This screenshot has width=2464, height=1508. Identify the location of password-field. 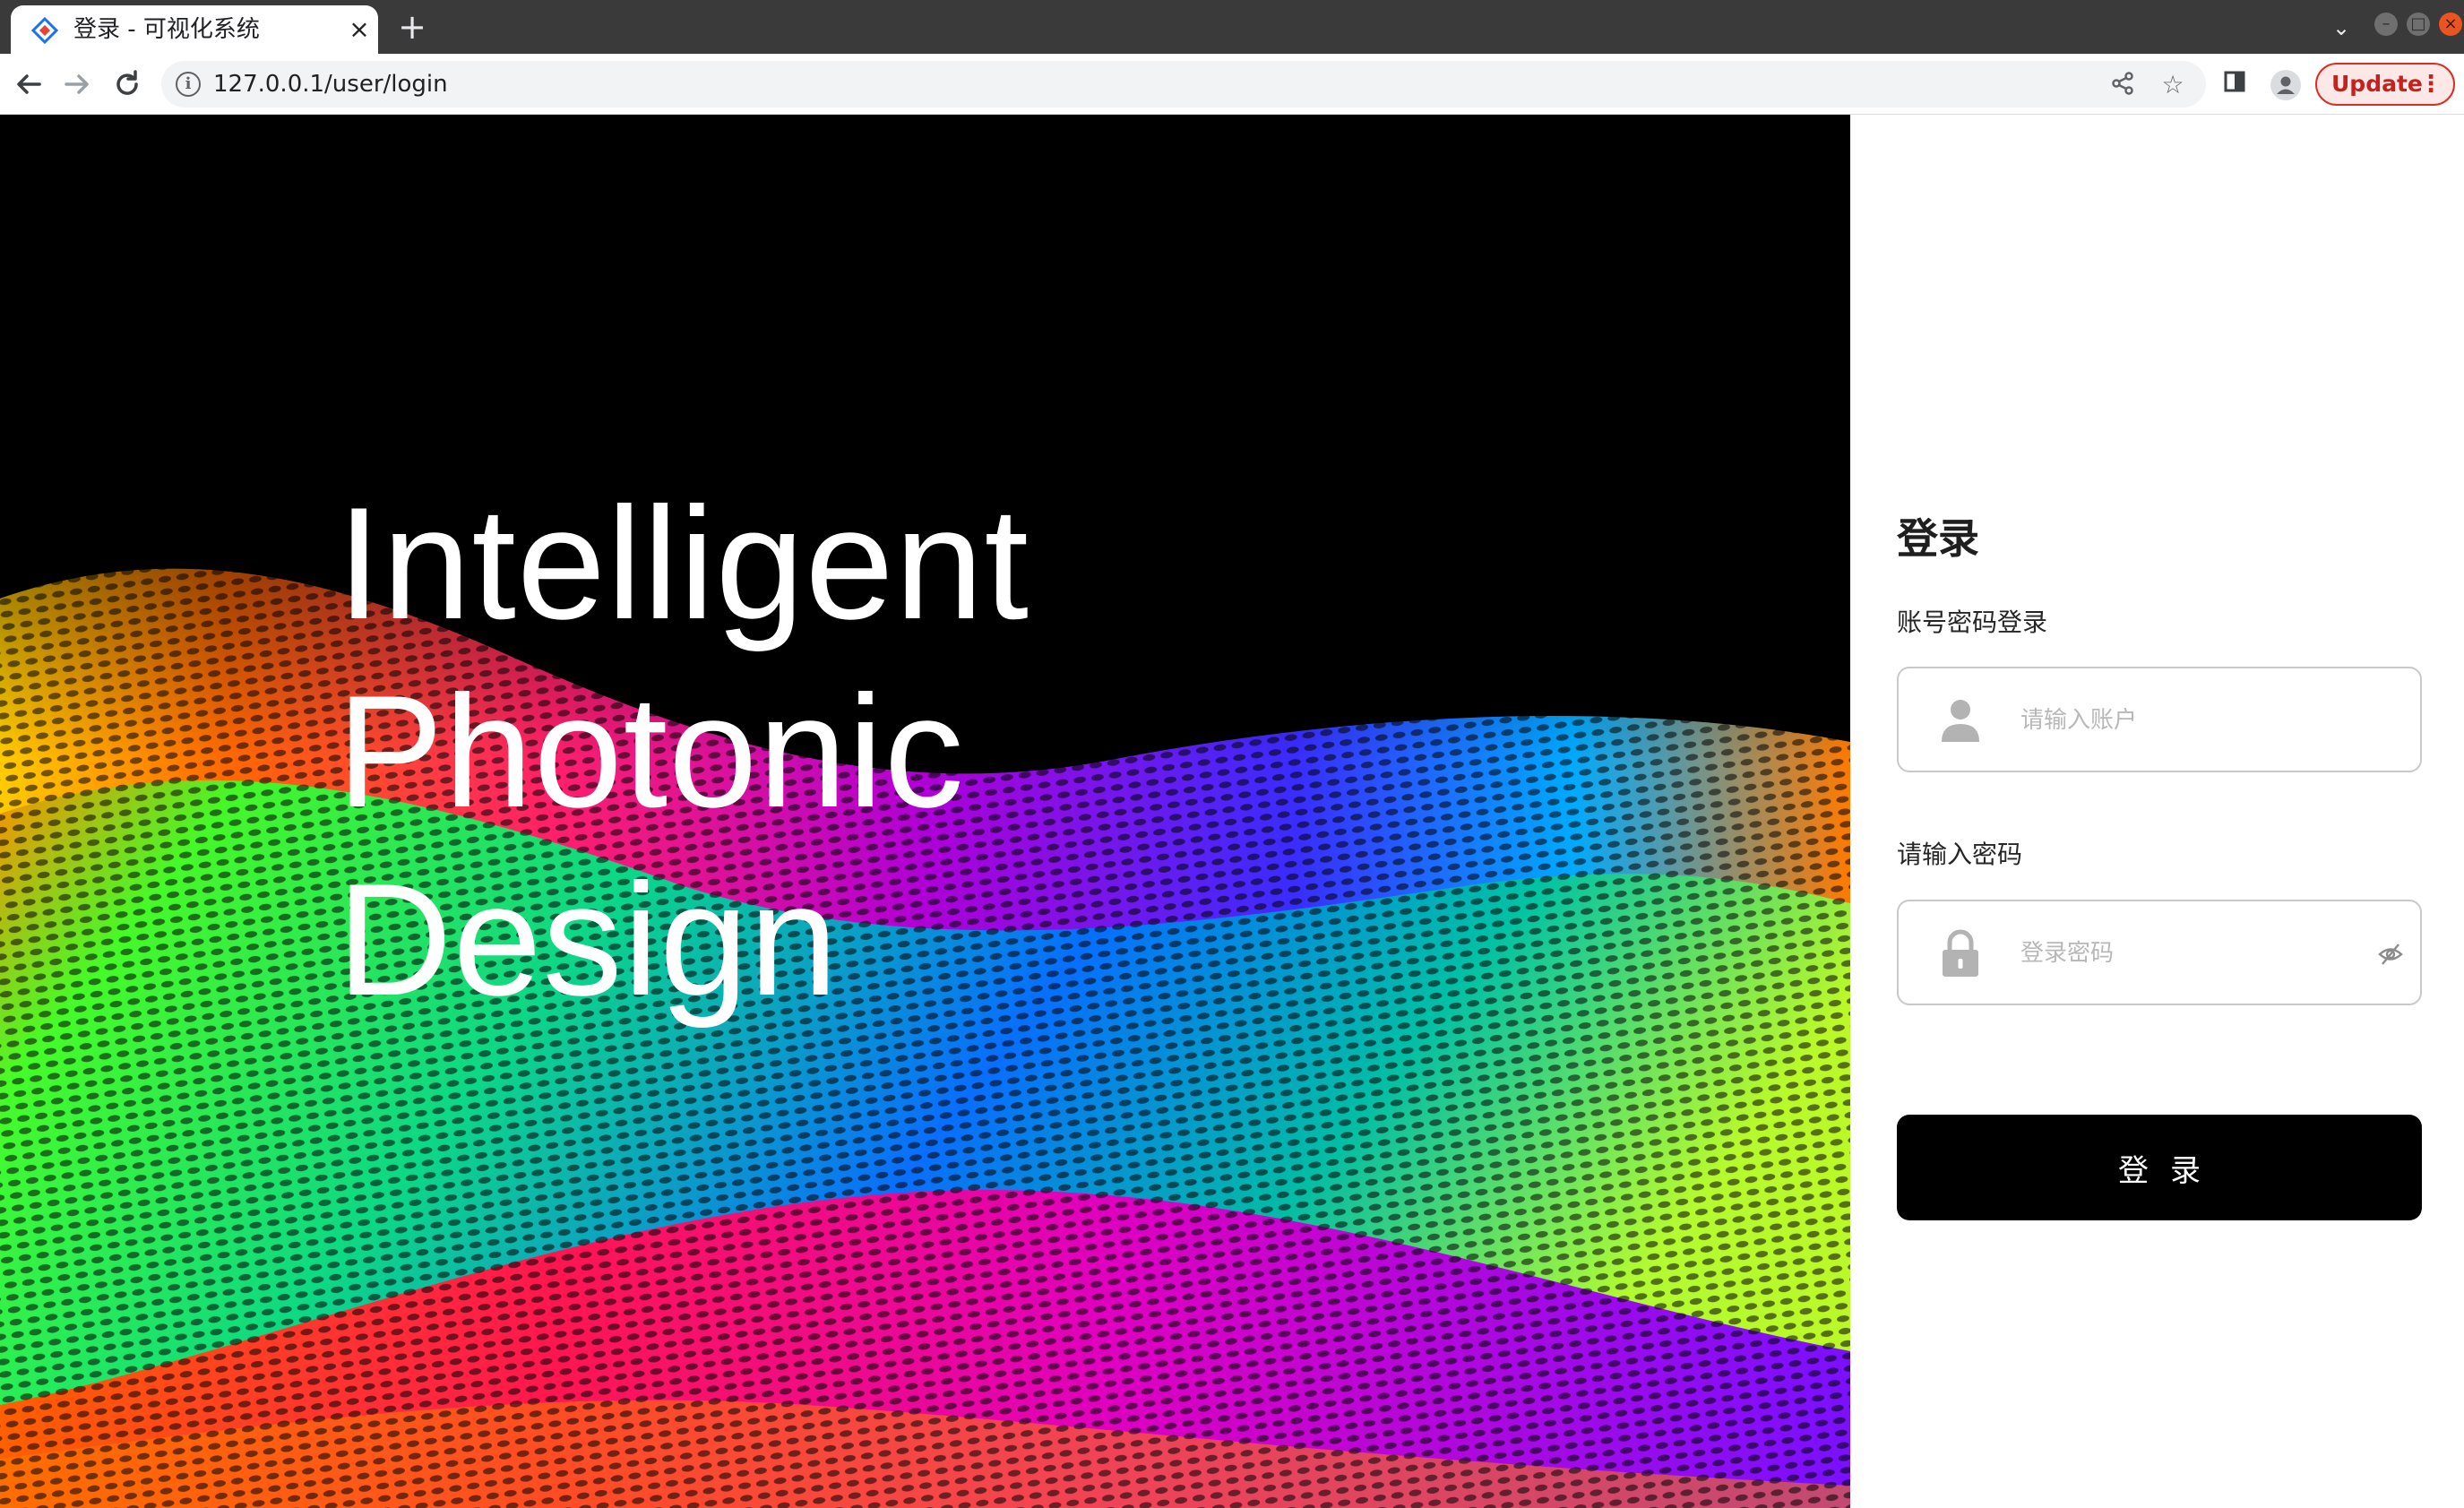
(2159, 952).